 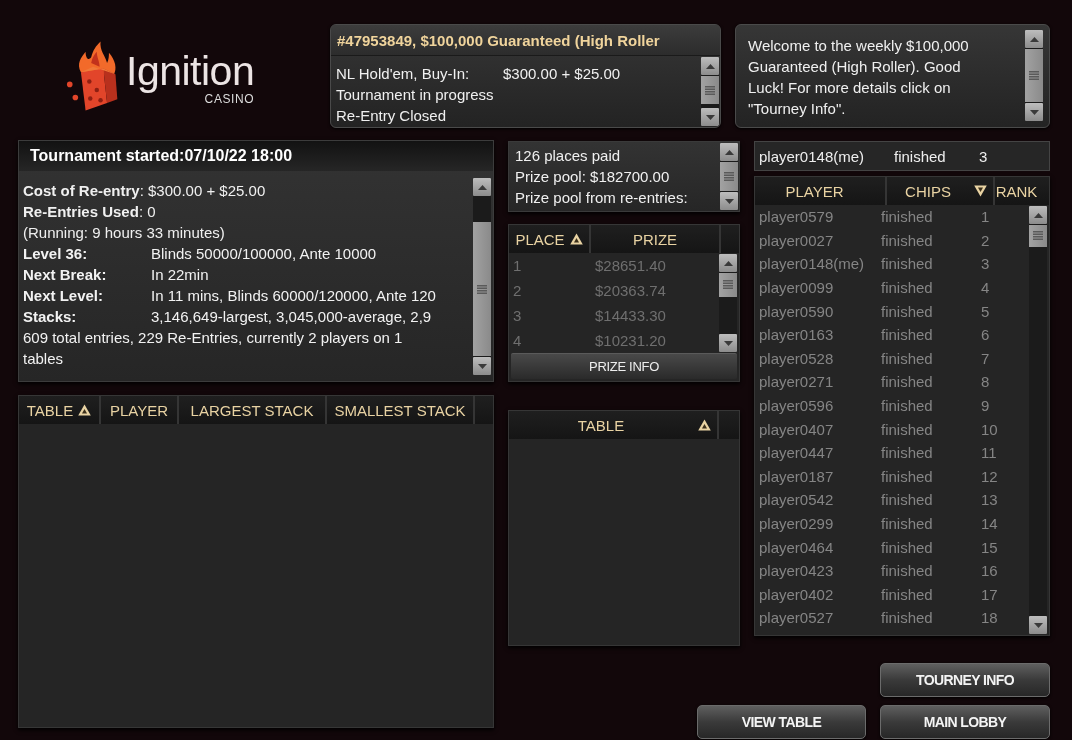 I want to click on player-name-cell-text: player0528, so click(x=797, y=358).